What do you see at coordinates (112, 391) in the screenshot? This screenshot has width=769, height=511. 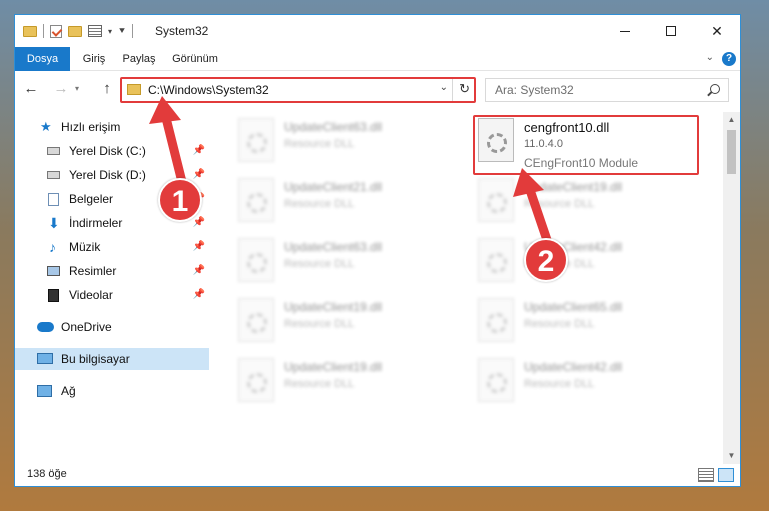 I see `sidebar-item-network: Ağ` at bounding box center [112, 391].